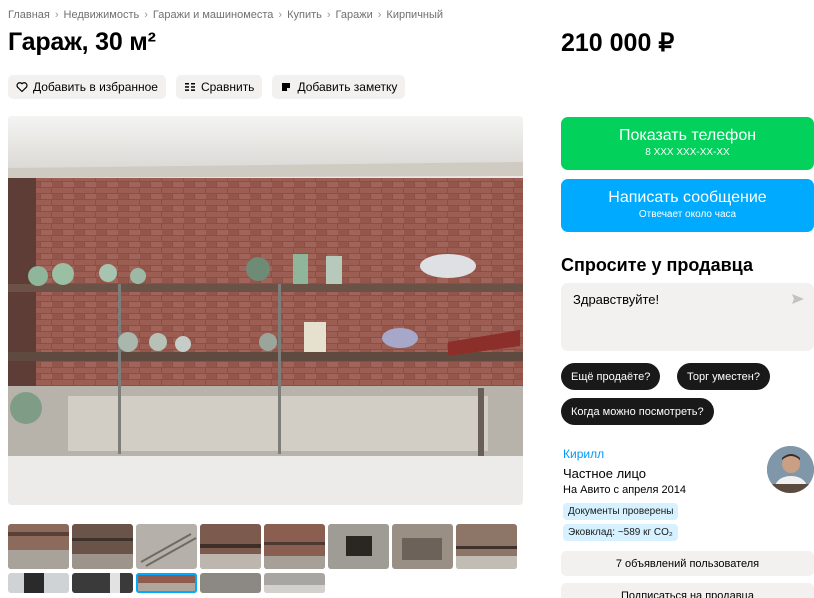 The height and width of the screenshot is (598, 814). What do you see at coordinates (687, 152) in the screenshot?
I see `phone-mask: 8 XXX XXX-XX-XX` at bounding box center [687, 152].